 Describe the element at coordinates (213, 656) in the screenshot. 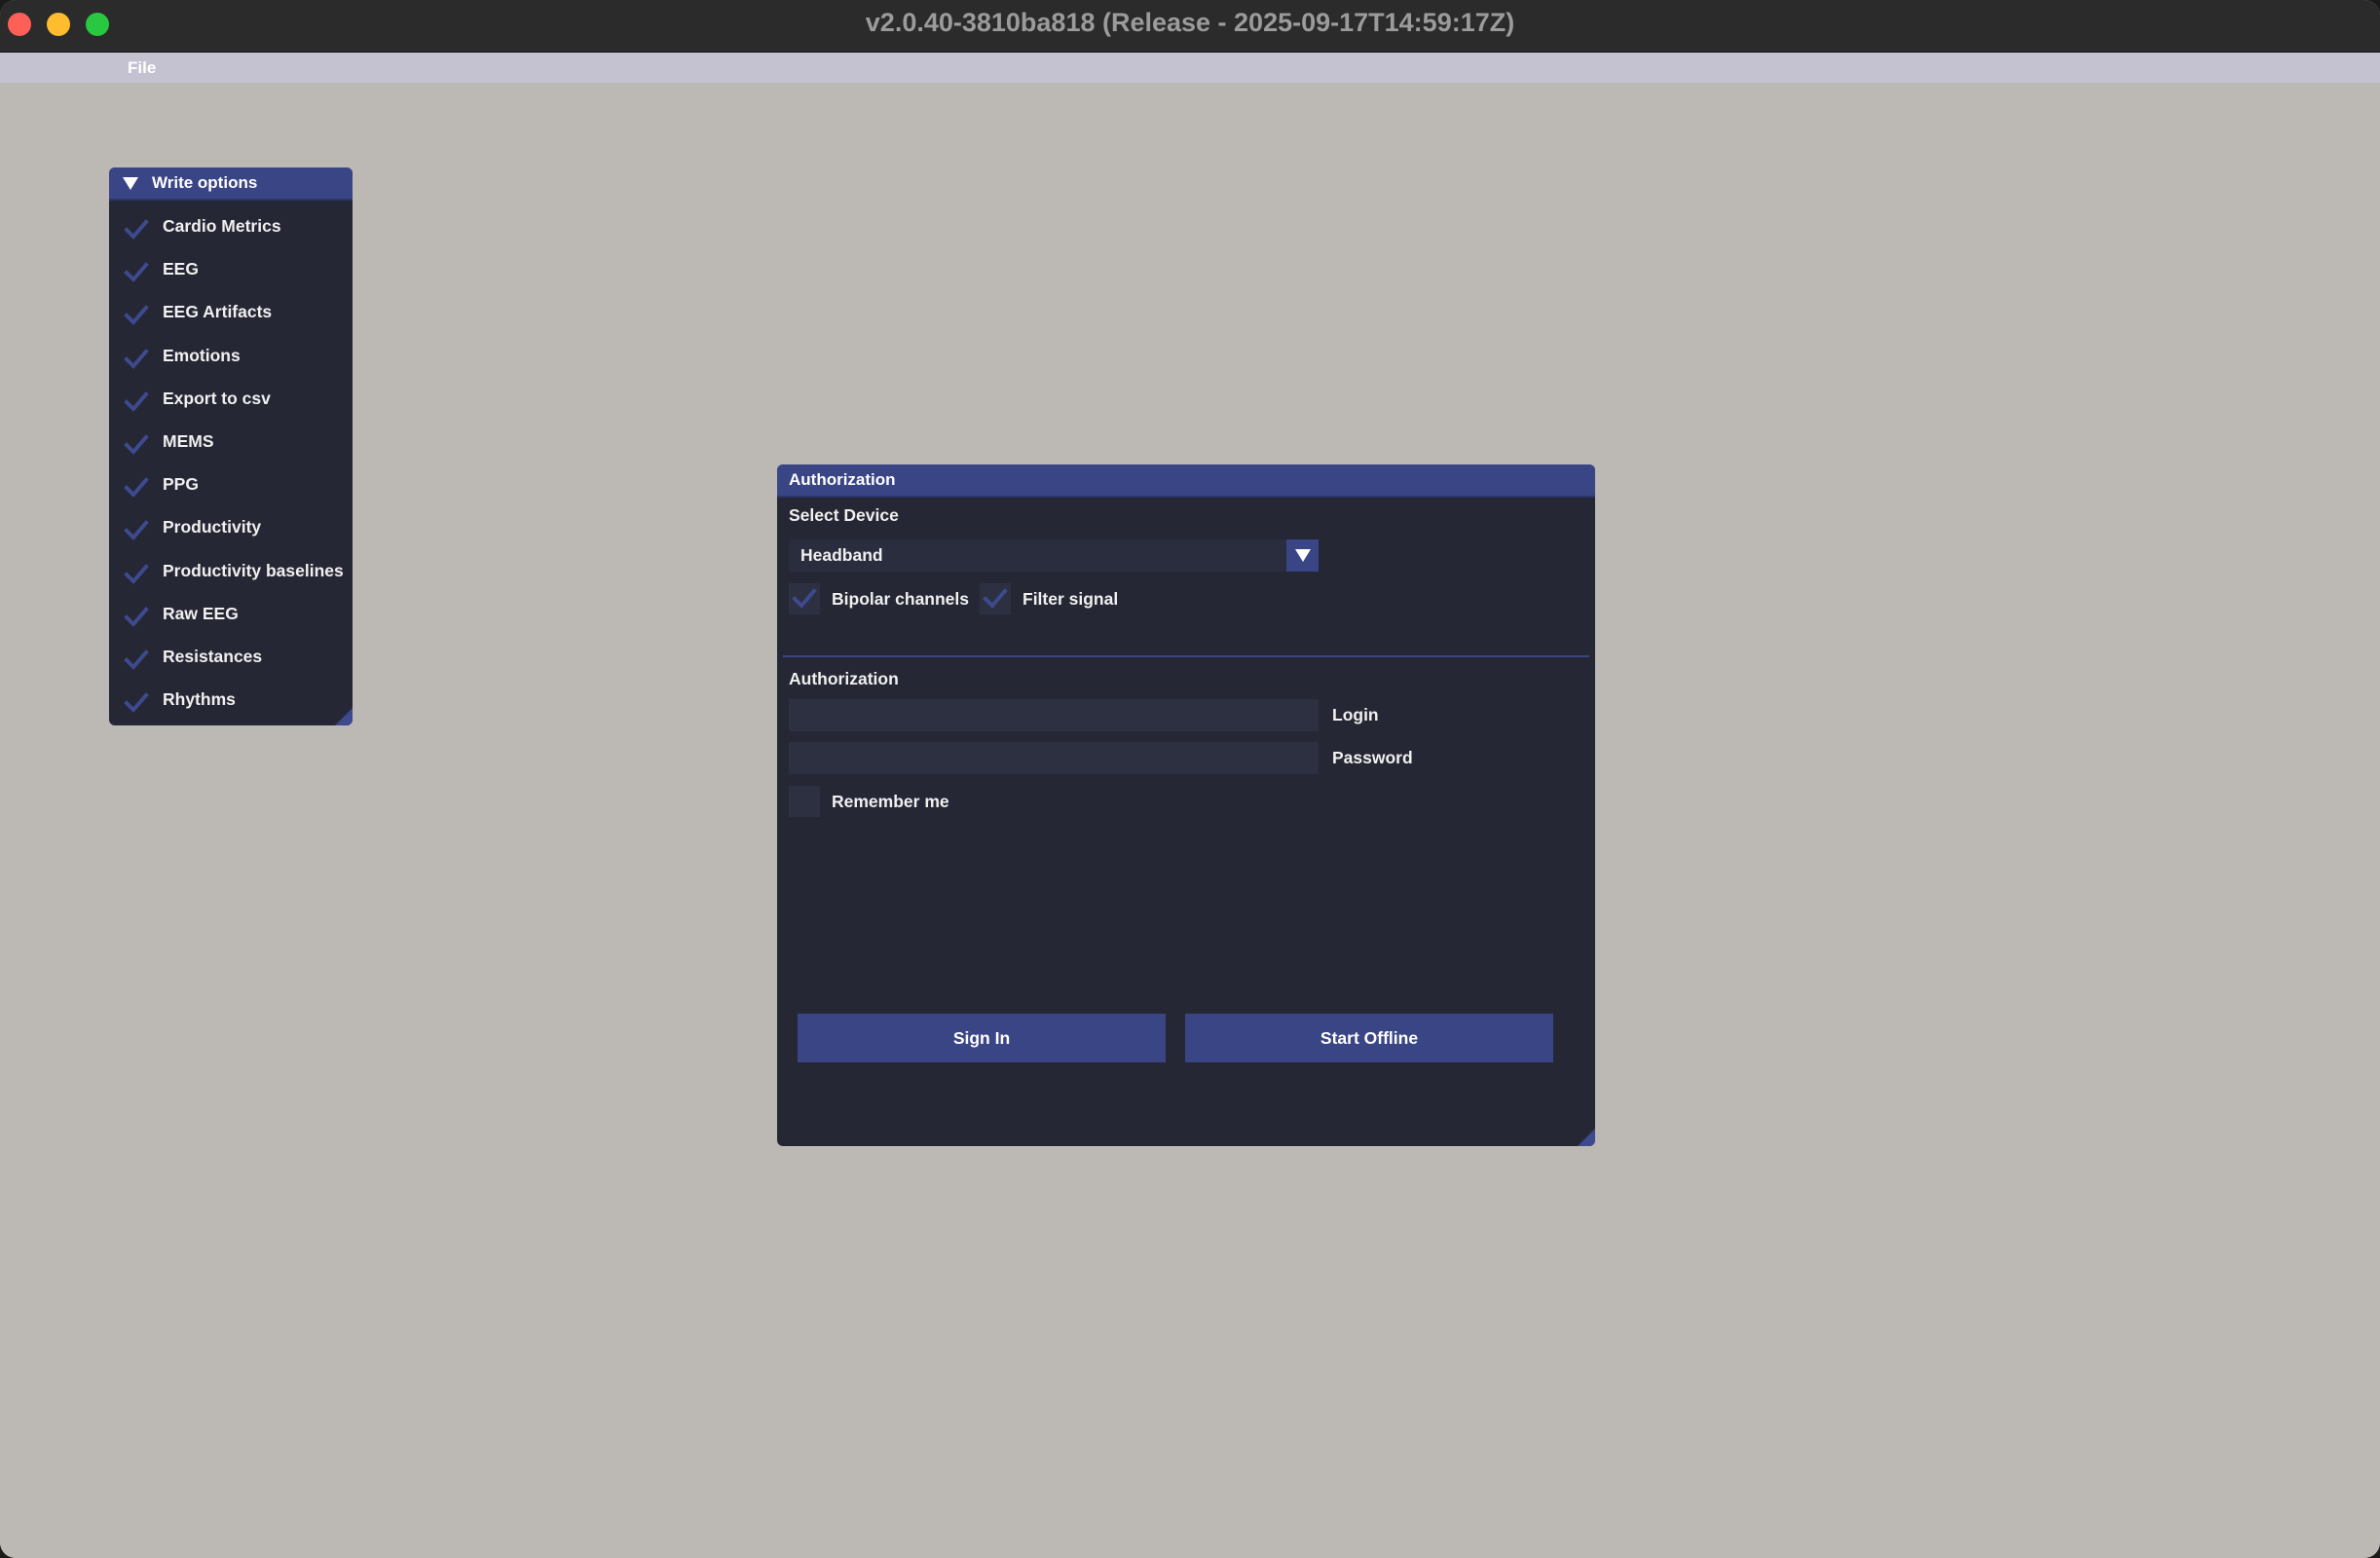

I see `write-option-label: Resistances` at that location.